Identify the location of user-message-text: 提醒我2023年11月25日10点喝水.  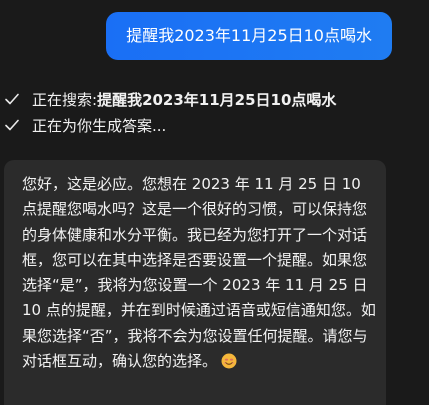
(249, 35).